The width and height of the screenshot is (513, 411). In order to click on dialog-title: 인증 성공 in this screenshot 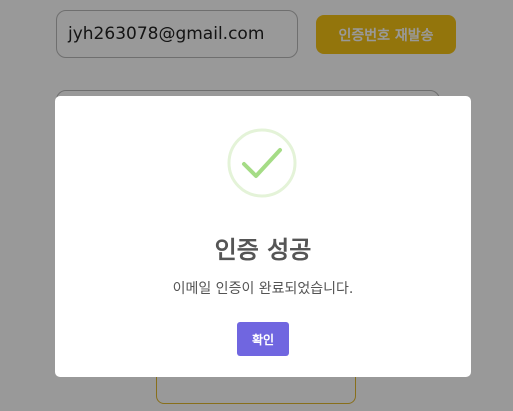, I will do `click(263, 250)`.